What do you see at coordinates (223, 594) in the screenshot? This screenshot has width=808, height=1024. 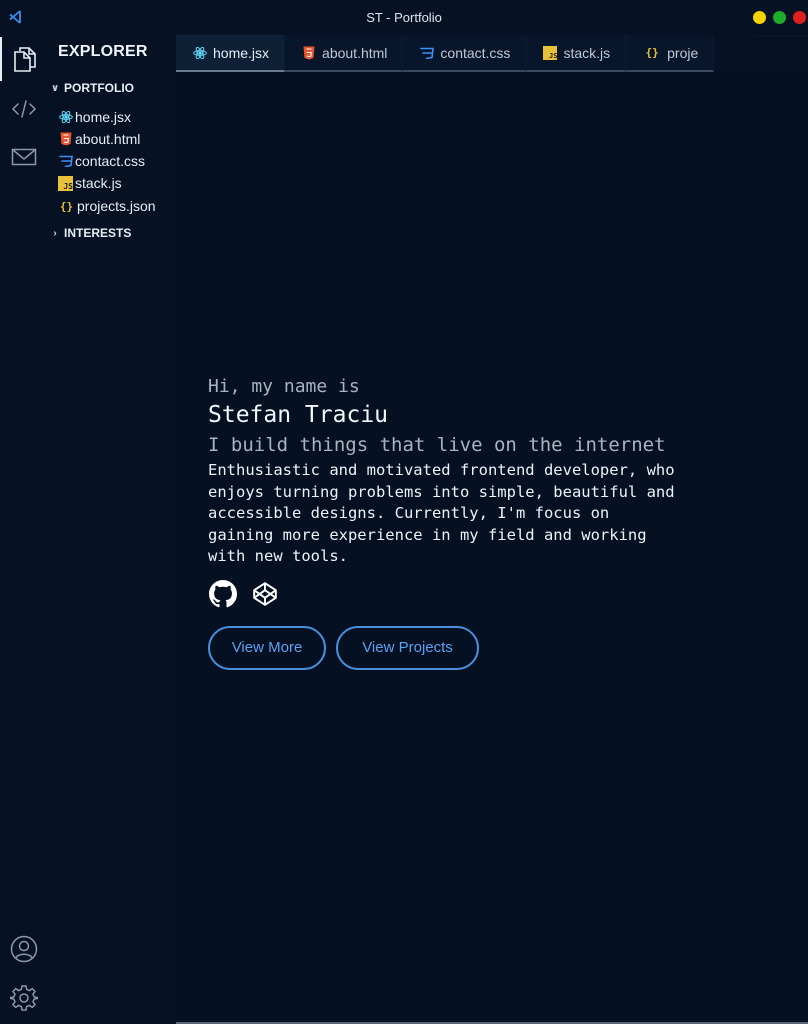 I see `github-icon` at bounding box center [223, 594].